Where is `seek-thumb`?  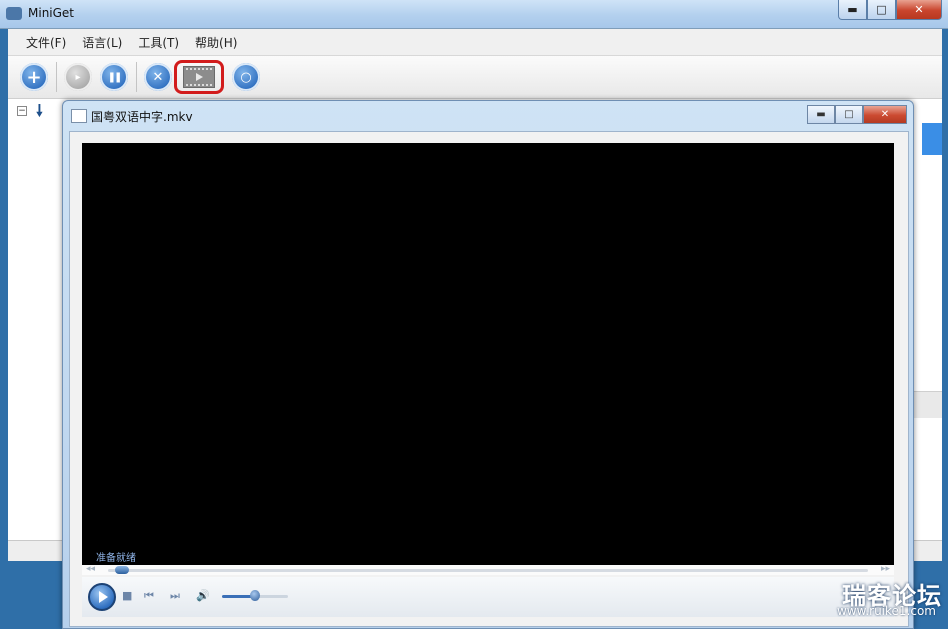
seek-thumb is located at coordinates (122, 570).